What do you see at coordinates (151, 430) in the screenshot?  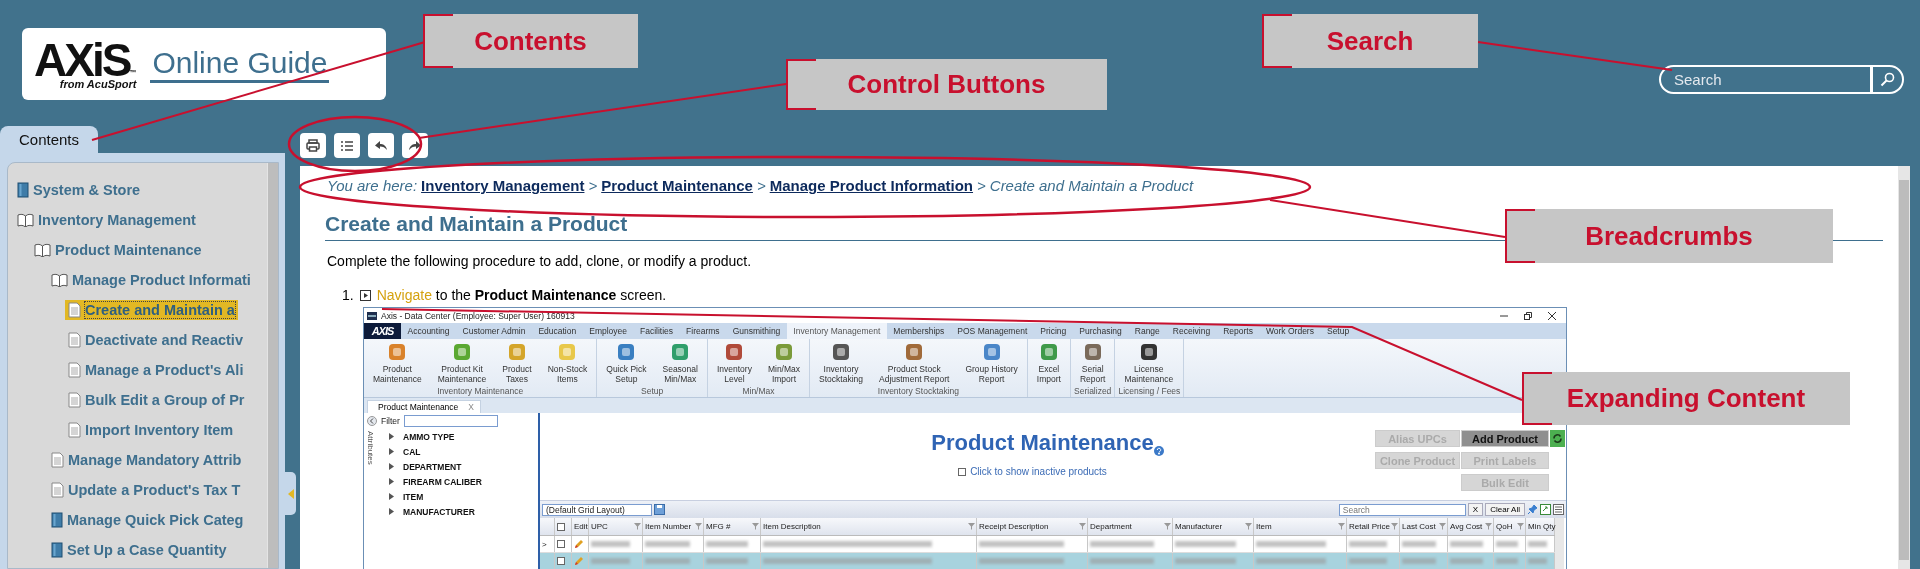 I see `tree-item: Import Inventory Item` at bounding box center [151, 430].